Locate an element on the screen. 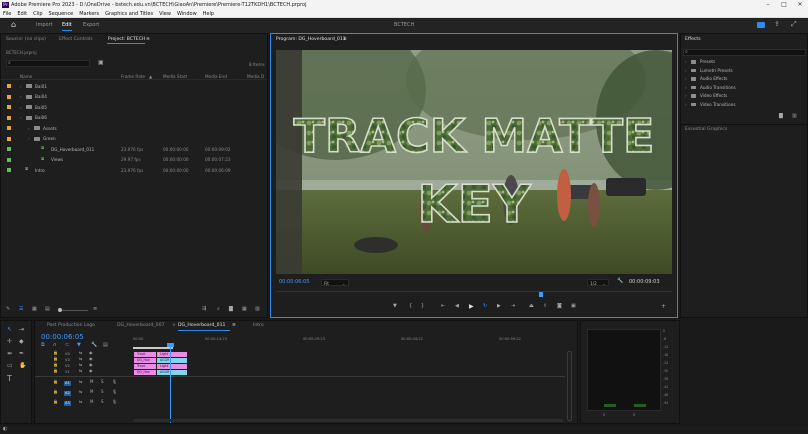  effects-item: Video Transitions is located at coordinates (718, 104).